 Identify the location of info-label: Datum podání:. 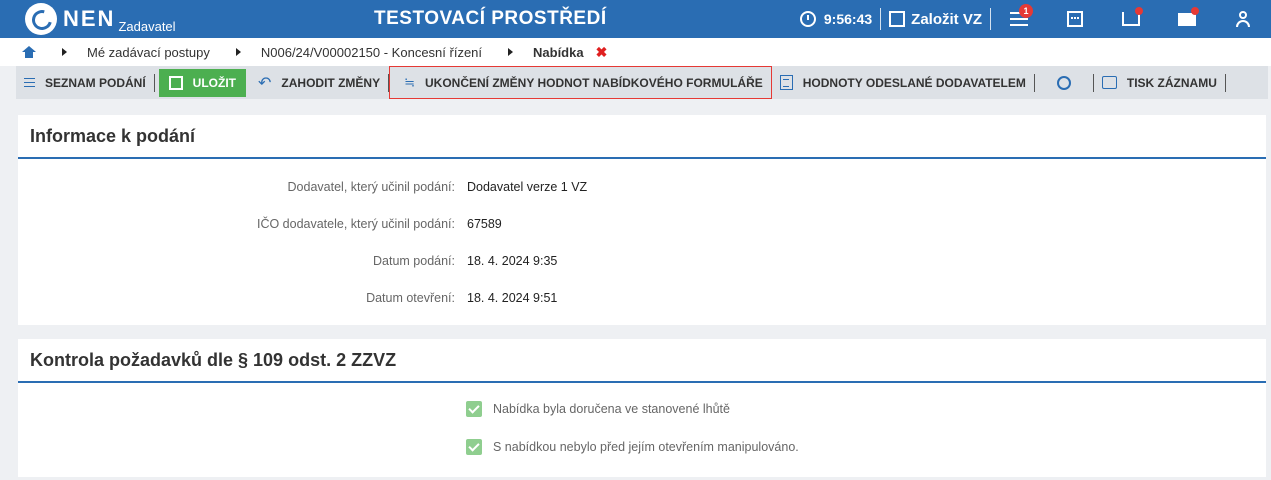
(414, 261).